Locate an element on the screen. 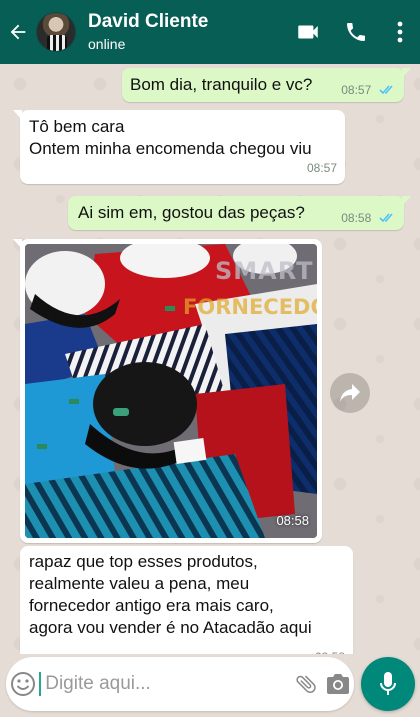 This screenshot has height=717, width=420. forward-button is located at coordinates (350, 393).